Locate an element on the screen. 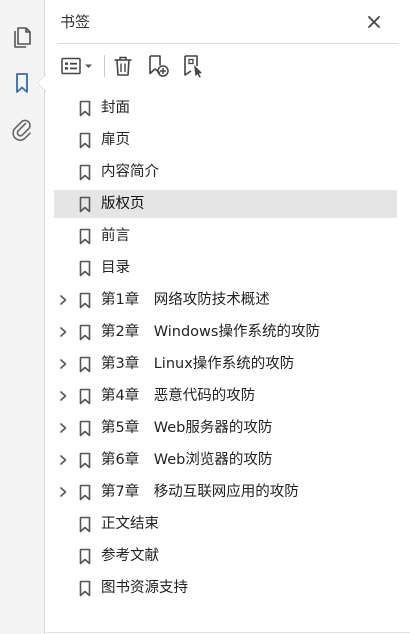 This screenshot has width=410, height=634. bookmark-label: 第6章 Web浏览器的攻防 is located at coordinates (187, 460).